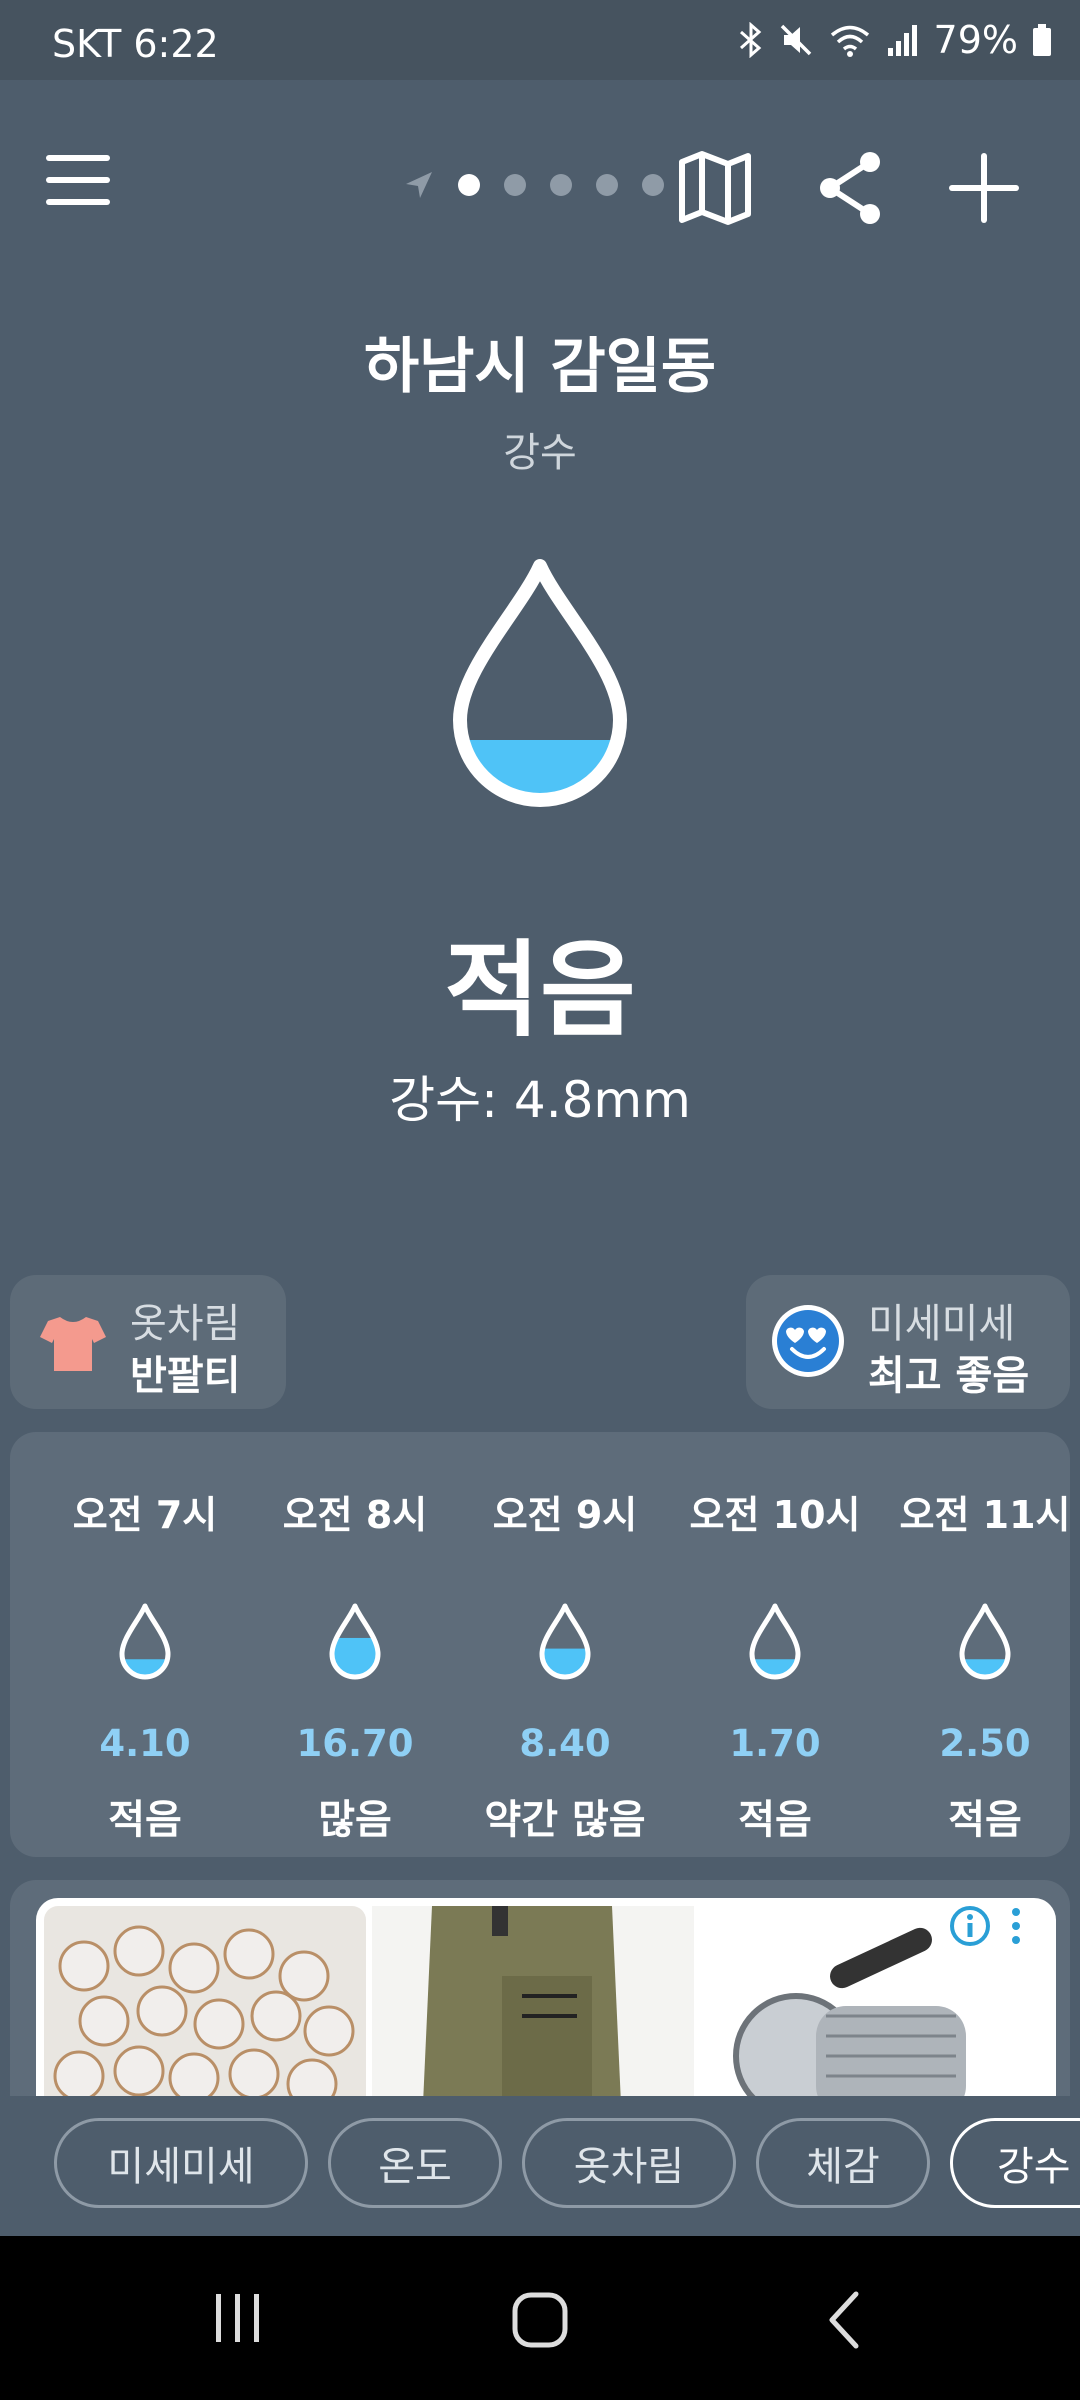 The width and height of the screenshot is (1080, 2400). I want to click on map-icon, so click(715, 188).